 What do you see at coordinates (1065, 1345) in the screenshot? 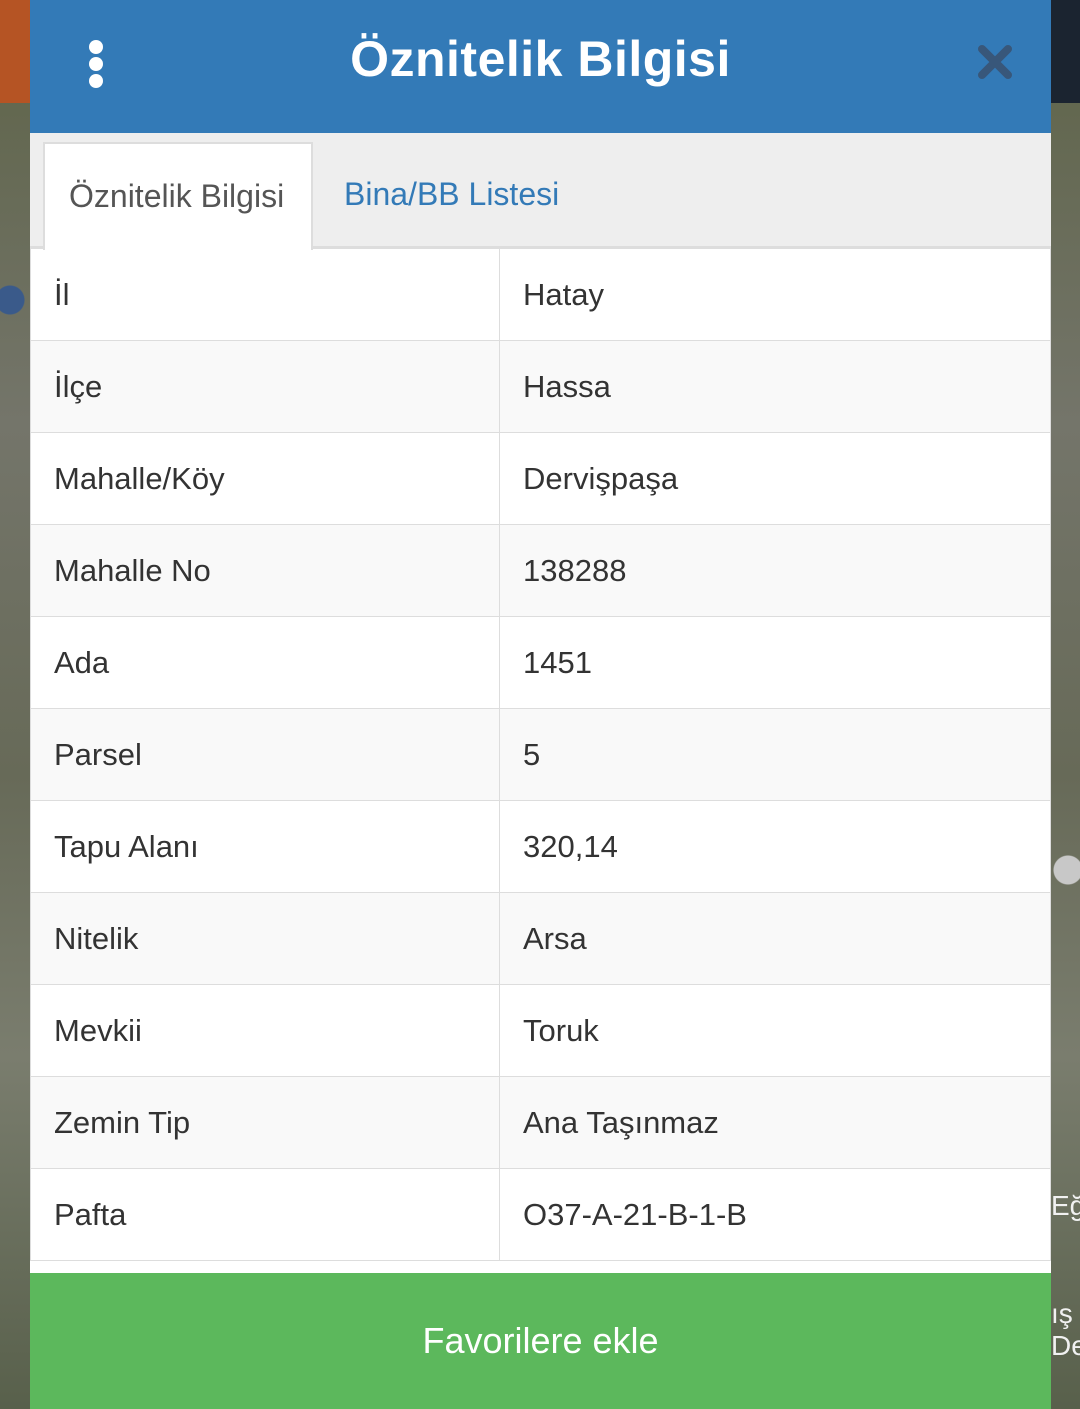
I see `map-label: De` at bounding box center [1065, 1345].